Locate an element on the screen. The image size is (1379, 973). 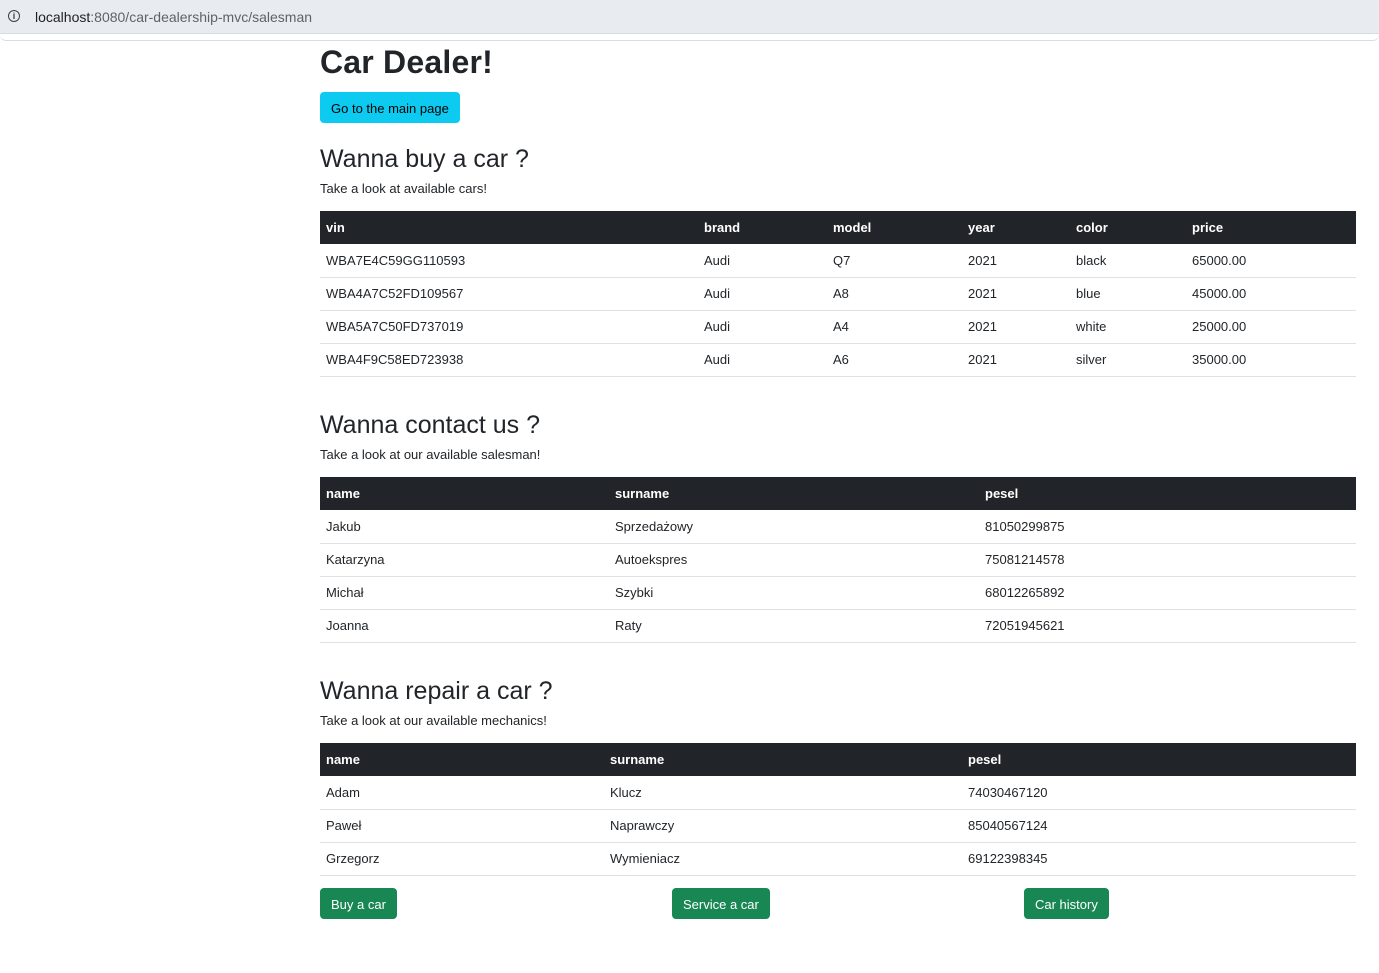
salesman-cell-pesel: 75081214578 is located at coordinates (1167, 560).